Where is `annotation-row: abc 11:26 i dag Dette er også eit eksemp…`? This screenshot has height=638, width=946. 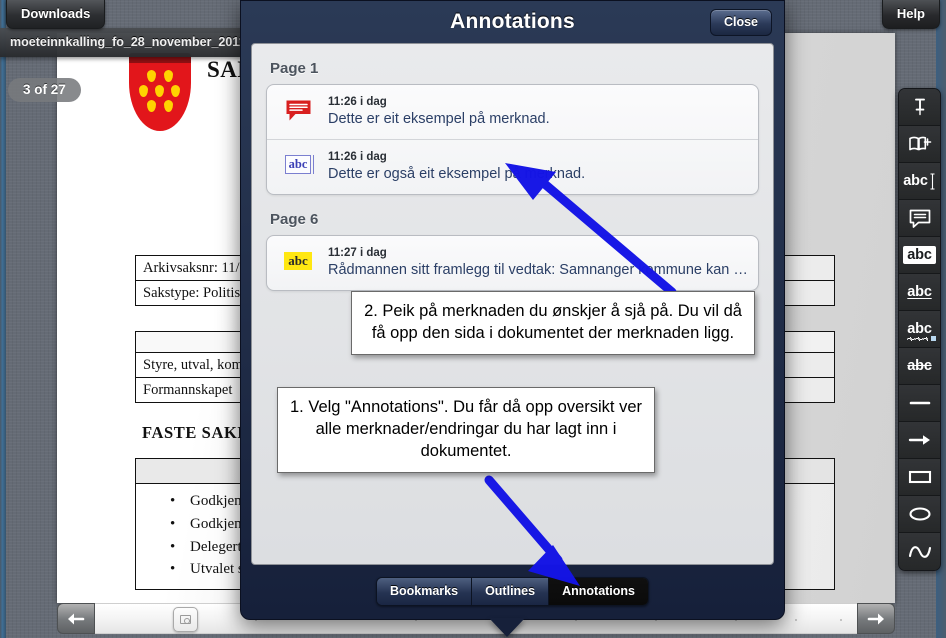
annotation-row: abc 11:26 i dag Dette er også eit eksemp… is located at coordinates (512, 167).